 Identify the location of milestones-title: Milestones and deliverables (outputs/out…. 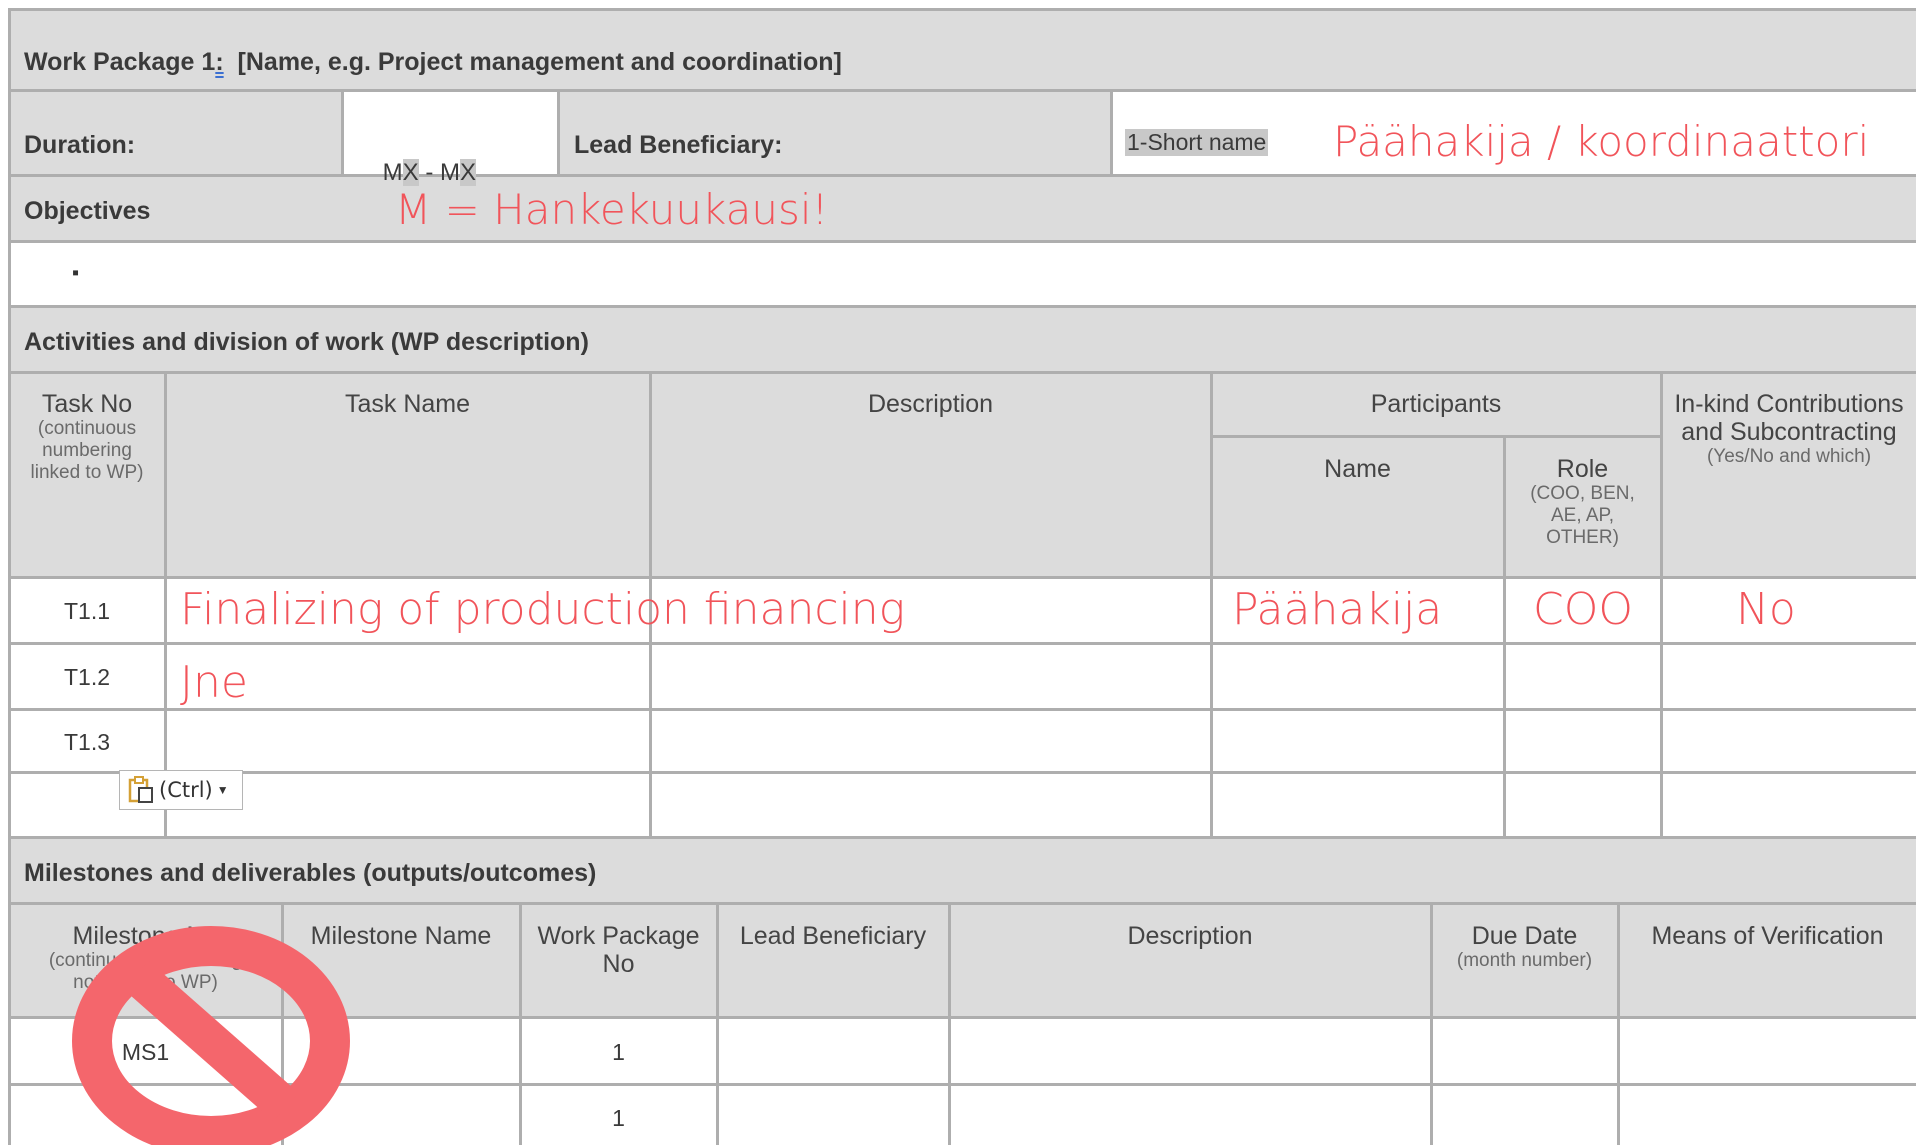
(310, 873).